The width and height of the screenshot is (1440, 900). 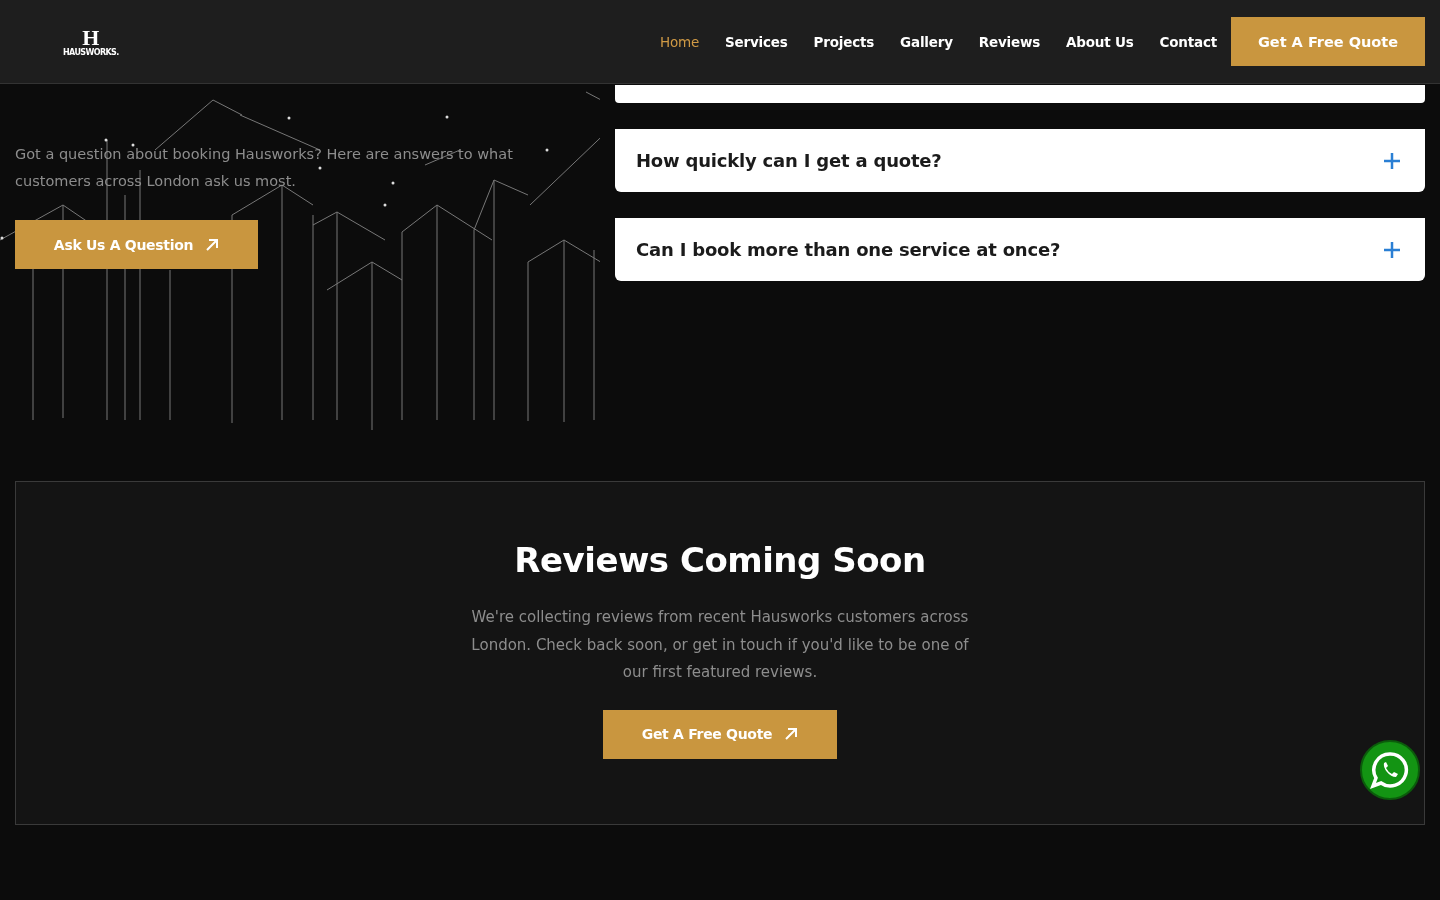 What do you see at coordinates (844, 41) in the screenshot?
I see `nav-link: Projects` at bounding box center [844, 41].